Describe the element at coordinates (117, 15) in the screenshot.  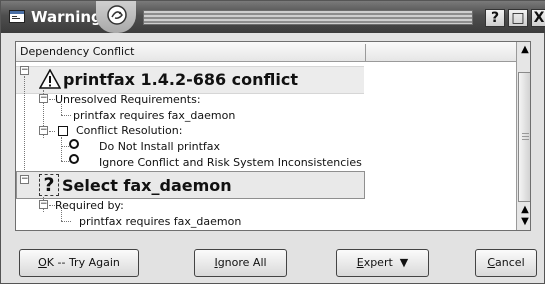
I see `suse-chameleon-icon` at that location.